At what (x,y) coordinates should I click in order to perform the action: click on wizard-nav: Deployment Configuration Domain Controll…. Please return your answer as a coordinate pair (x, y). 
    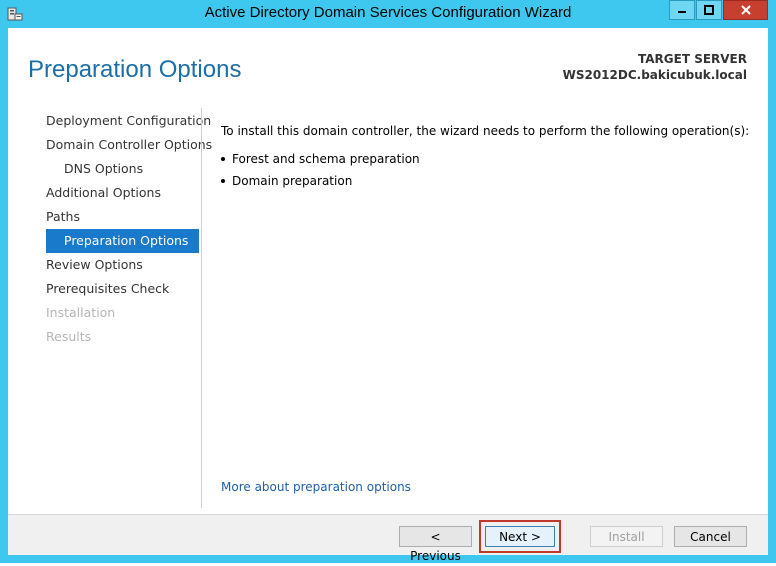
    Looking at the image, I should click on (129, 229).